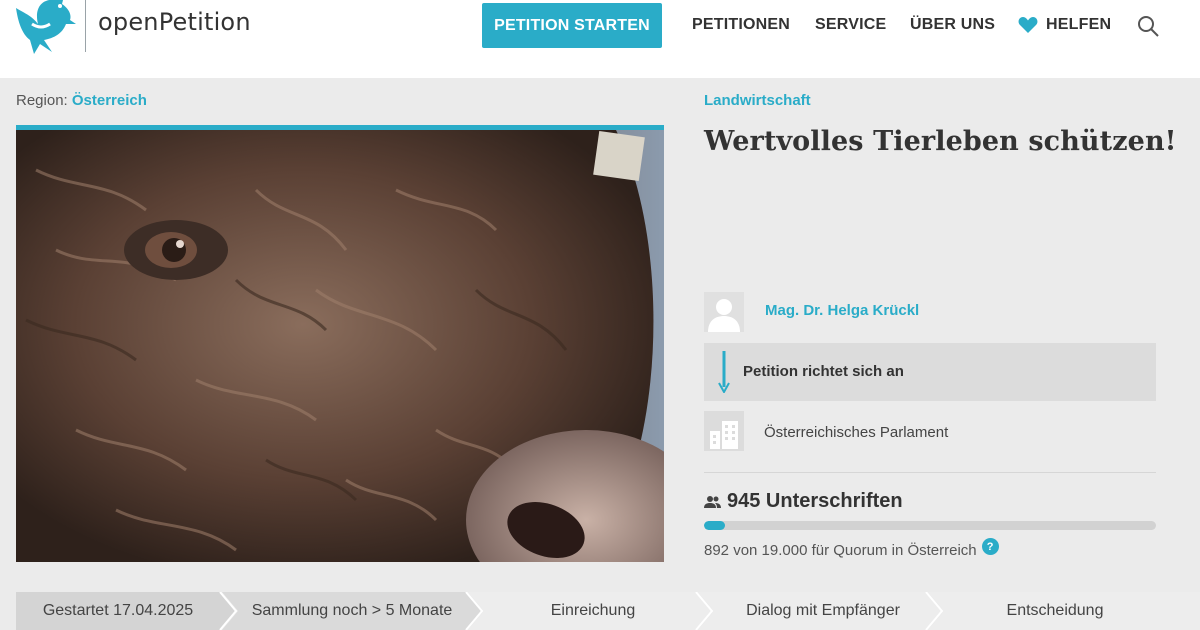  What do you see at coordinates (42, 100) in the screenshot?
I see `region-label: Region:` at bounding box center [42, 100].